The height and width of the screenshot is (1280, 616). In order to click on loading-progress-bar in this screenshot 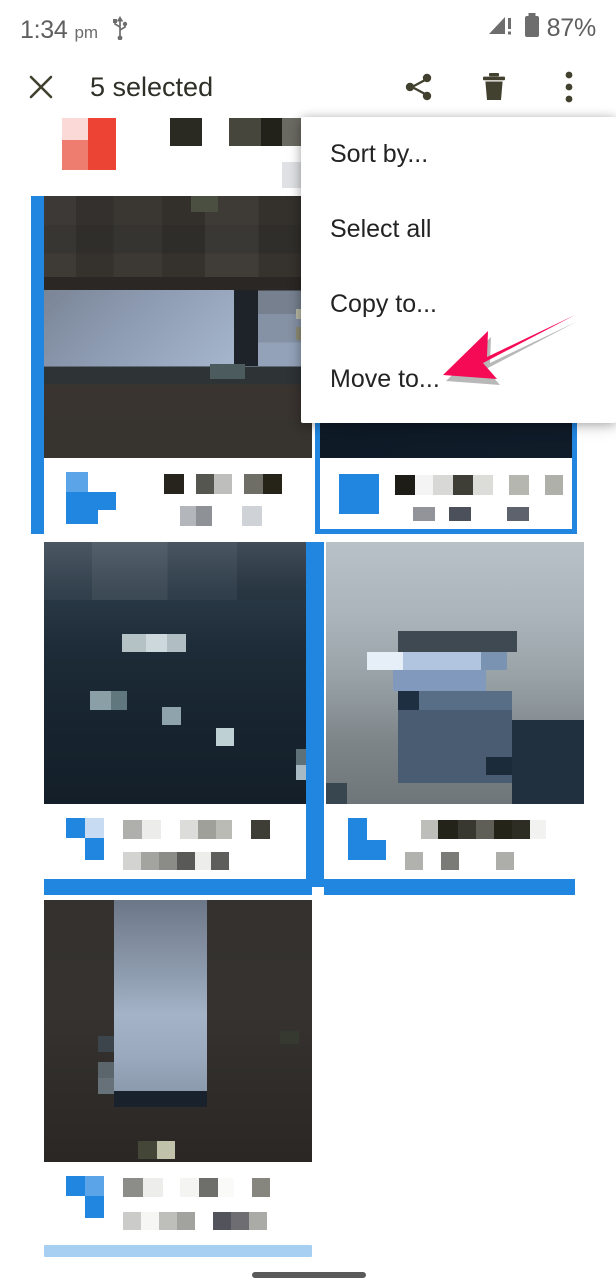, I will do `click(178, 1251)`.